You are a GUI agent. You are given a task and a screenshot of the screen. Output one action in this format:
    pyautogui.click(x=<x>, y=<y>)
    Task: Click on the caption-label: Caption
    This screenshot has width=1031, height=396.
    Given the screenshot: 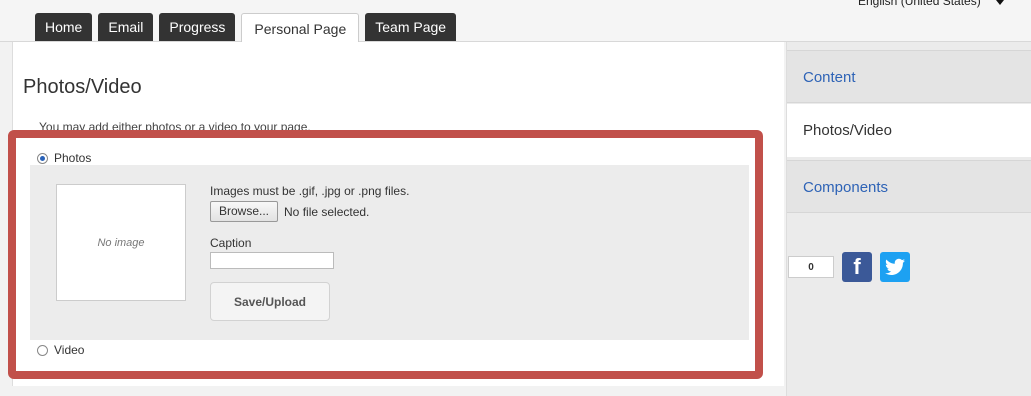 What is the action you would take?
    pyautogui.click(x=231, y=243)
    